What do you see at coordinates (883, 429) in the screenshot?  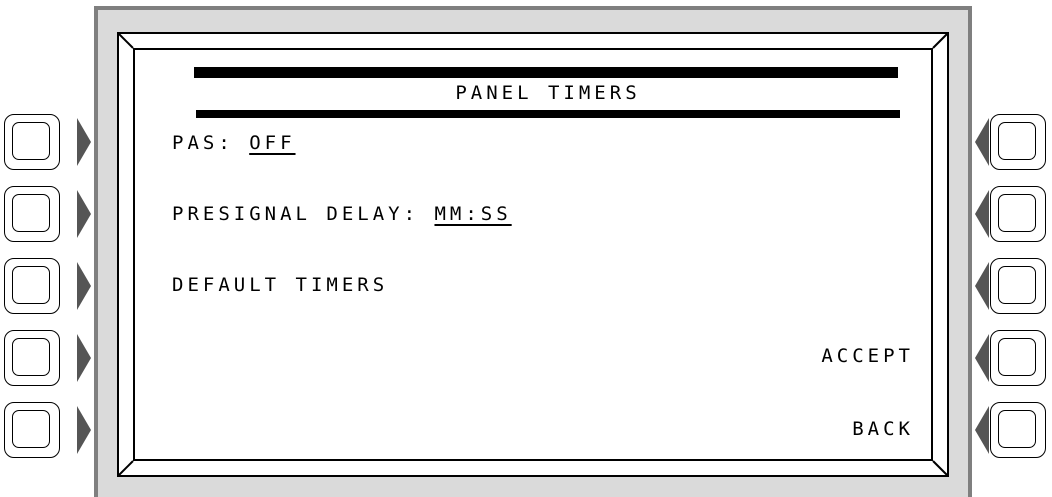 I see `back-option: BACK` at bounding box center [883, 429].